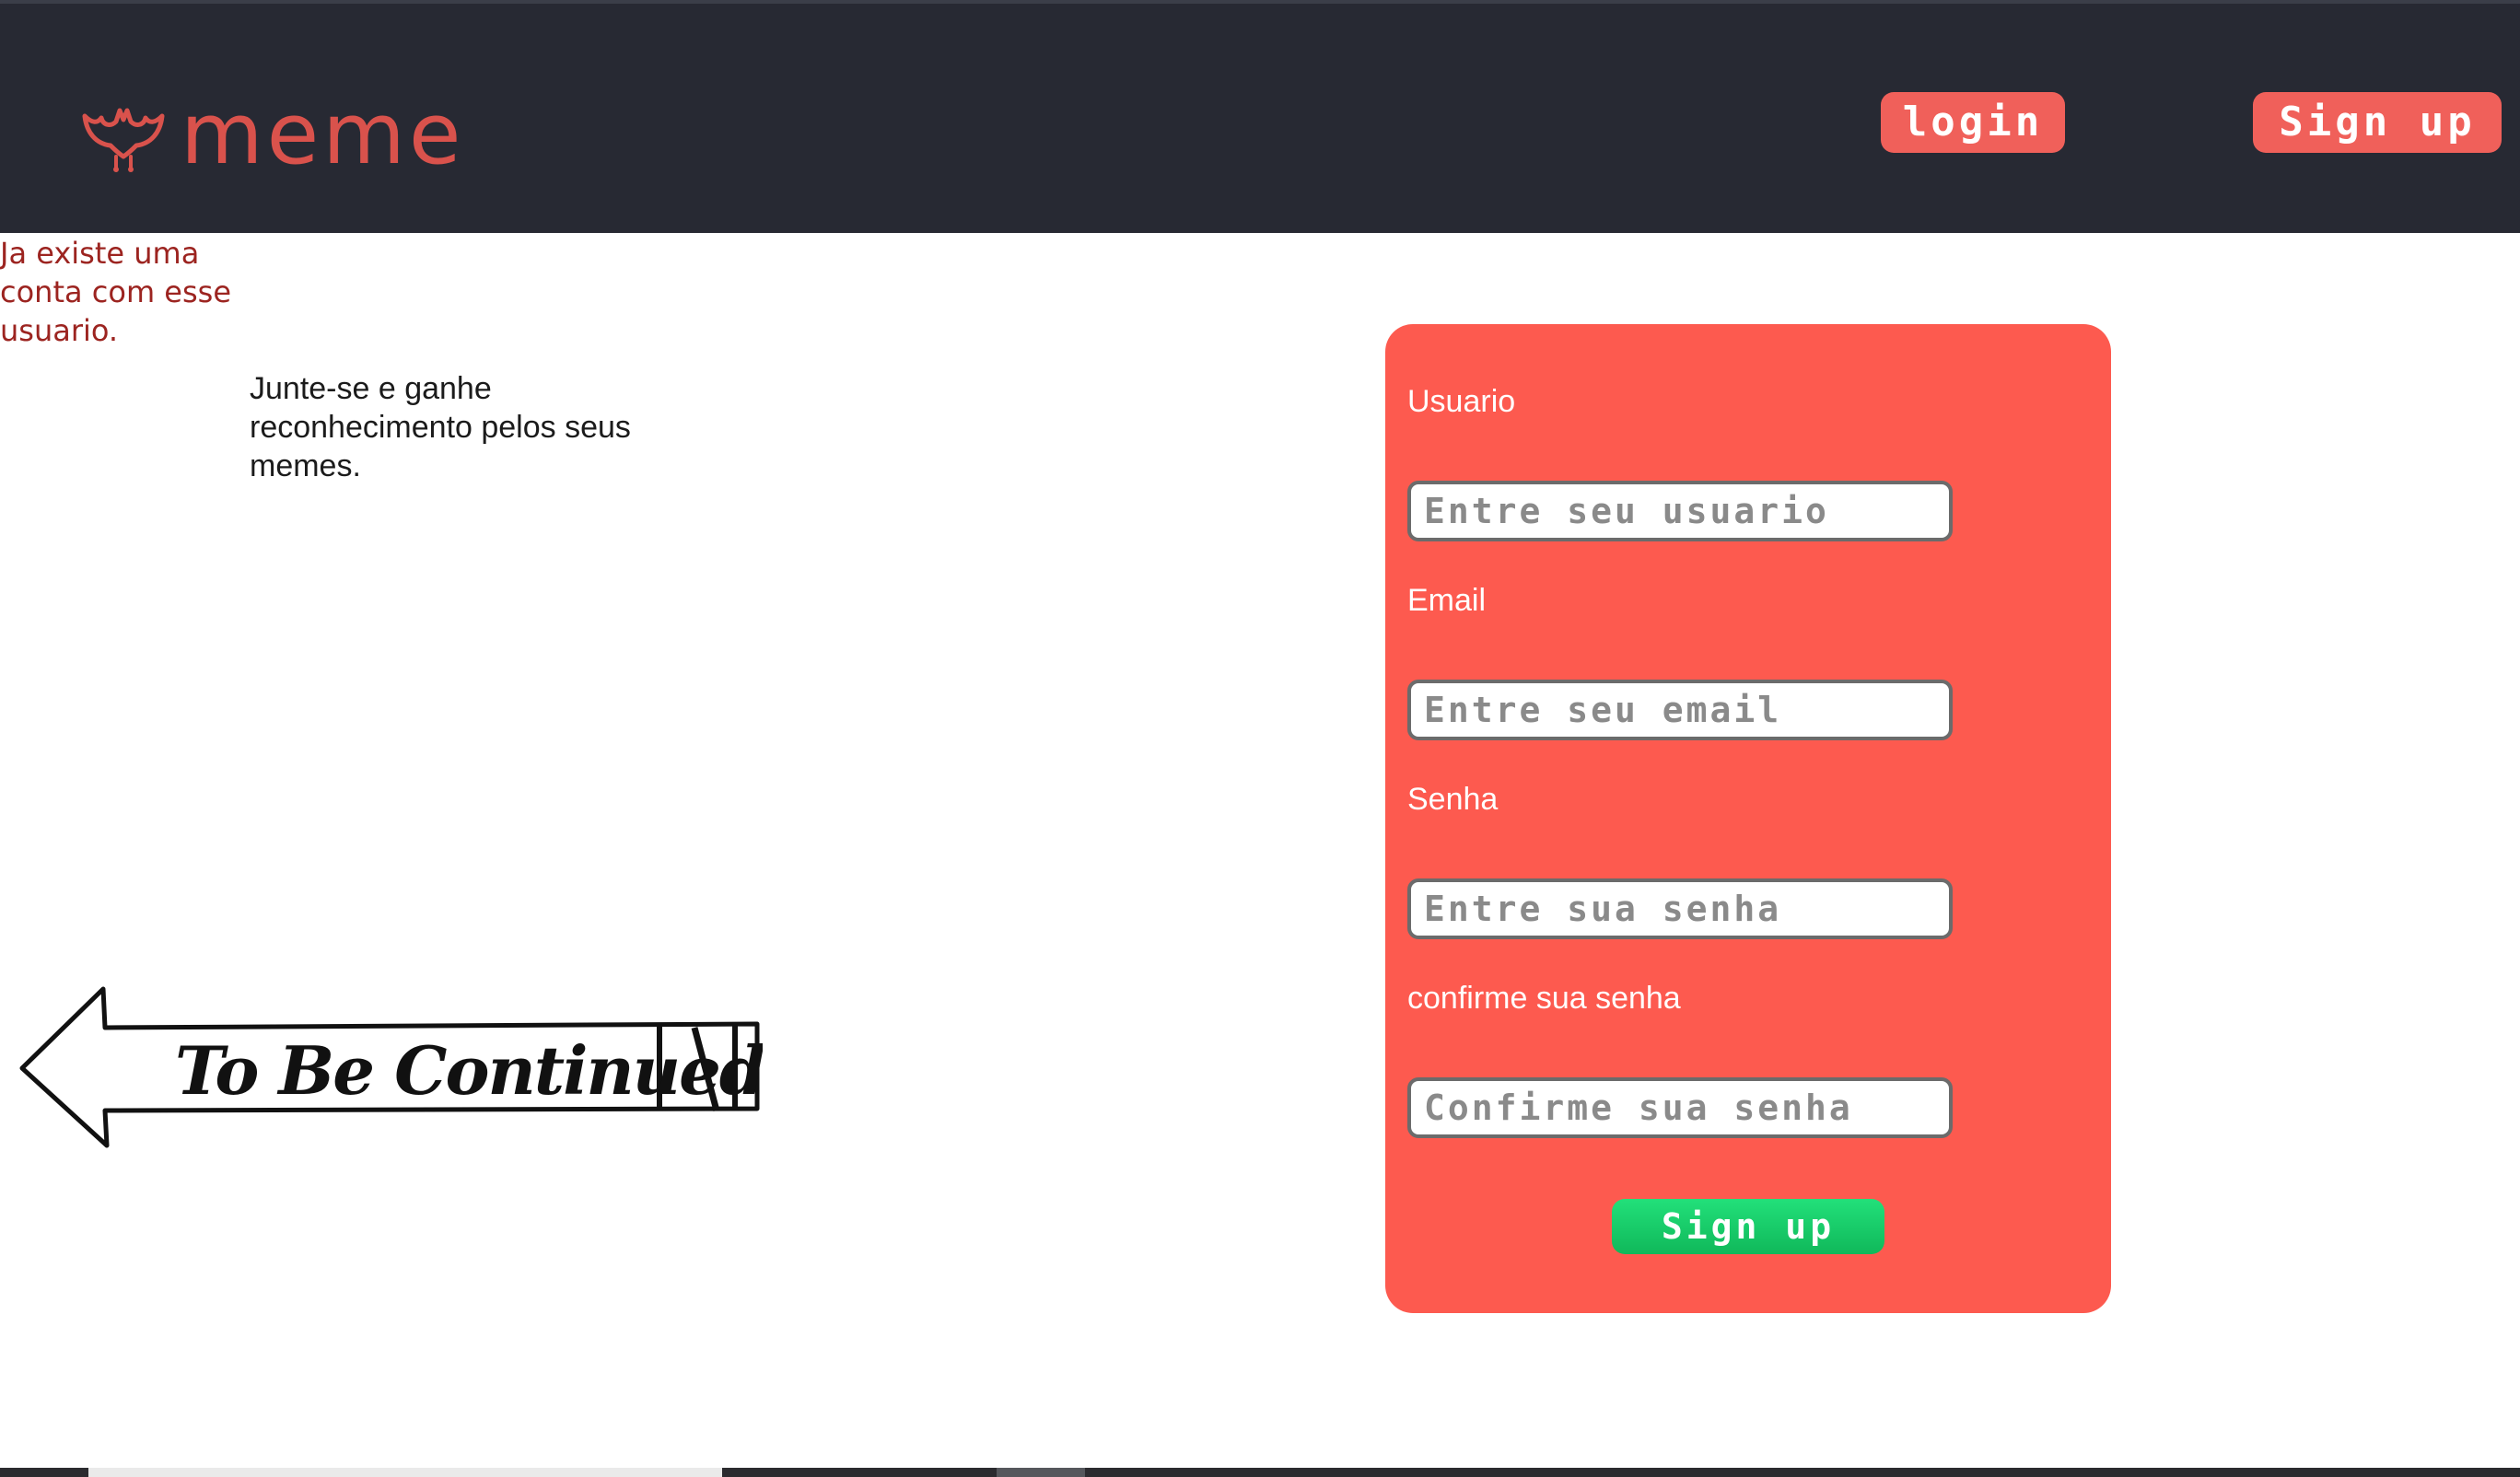 This screenshot has height=1477, width=2520. I want to click on username-input, so click(1680, 511).